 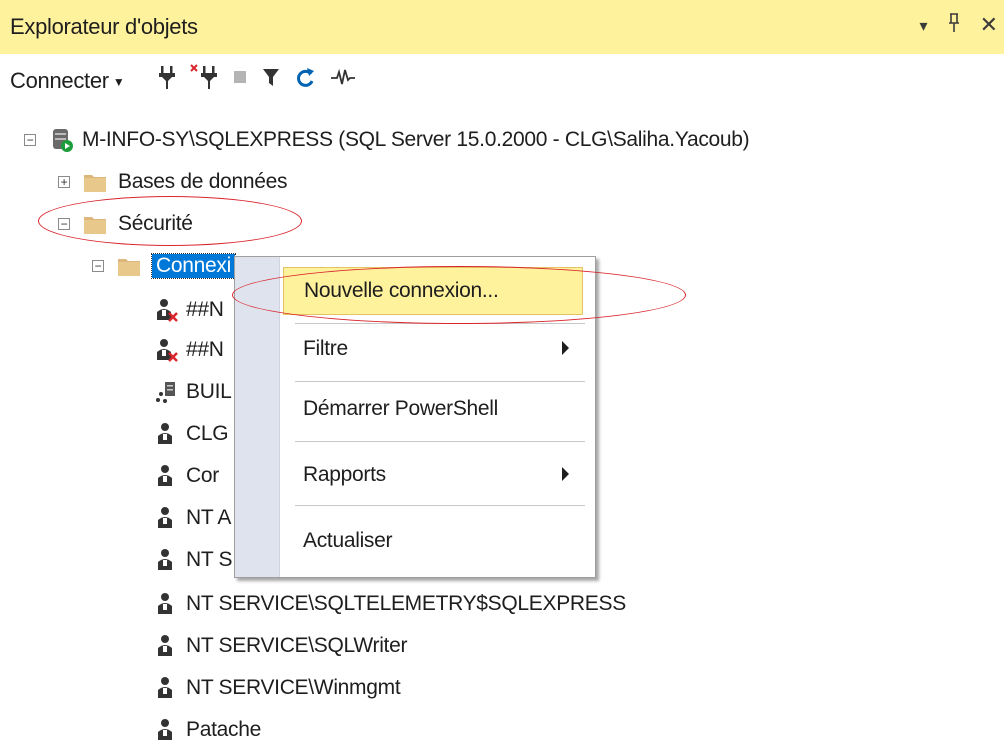 I want to click on tree-node-security: − Sécurité, so click(x=125, y=224).